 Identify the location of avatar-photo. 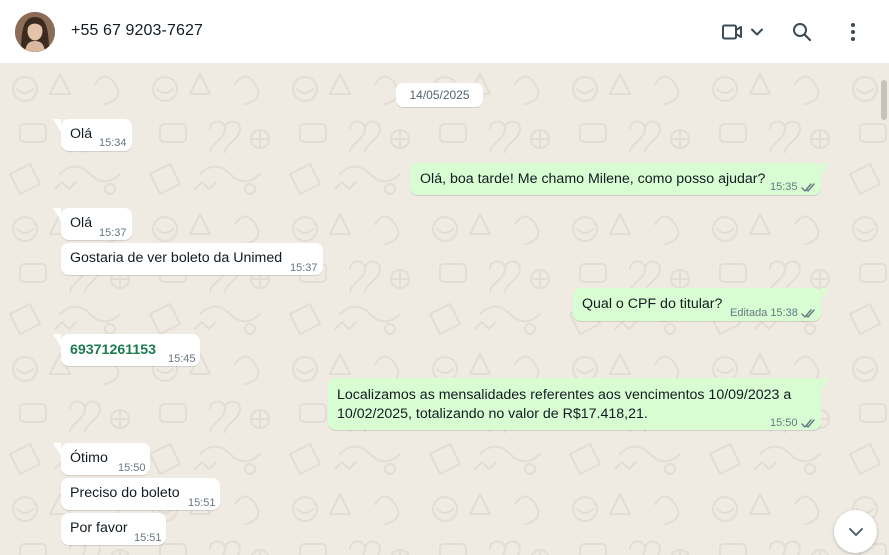
(35, 32).